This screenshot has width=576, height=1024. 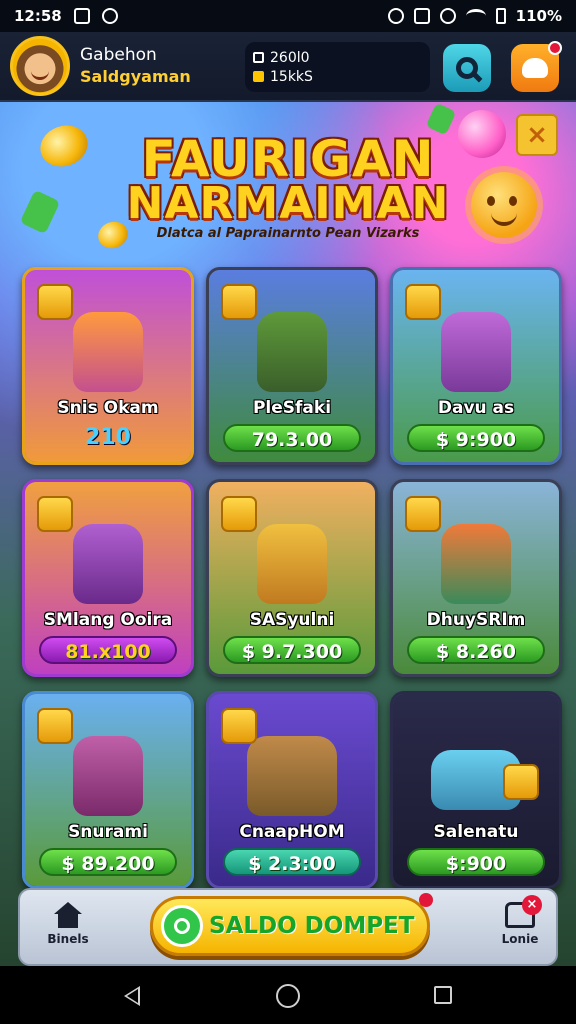 I want to click on bluetooth-icon, so click(x=395, y=16).